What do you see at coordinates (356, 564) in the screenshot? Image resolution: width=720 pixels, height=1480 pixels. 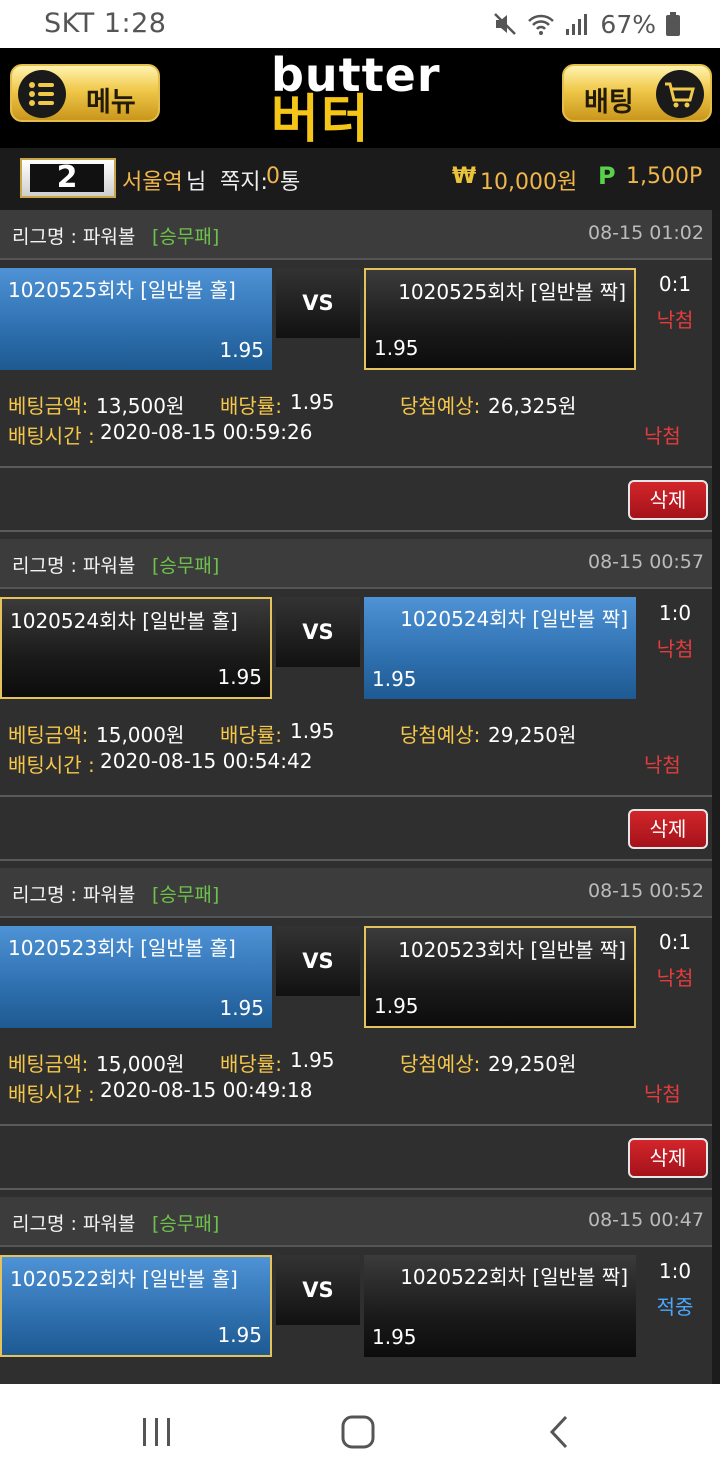 I see `league-header: 리그명 : 파워볼 [승무패] 08-15 00:57` at bounding box center [356, 564].